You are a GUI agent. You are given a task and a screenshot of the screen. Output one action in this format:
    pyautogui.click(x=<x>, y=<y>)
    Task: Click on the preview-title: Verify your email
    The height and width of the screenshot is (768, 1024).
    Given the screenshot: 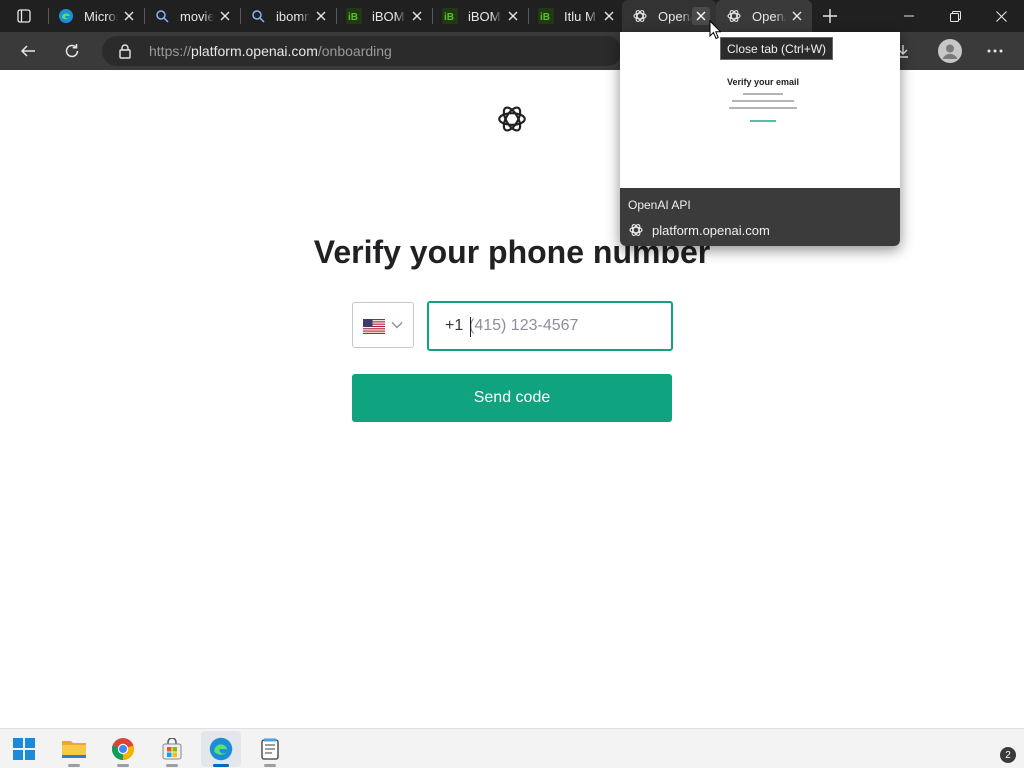 What is the action you would take?
    pyautogui.click(x=763, y=82)
    